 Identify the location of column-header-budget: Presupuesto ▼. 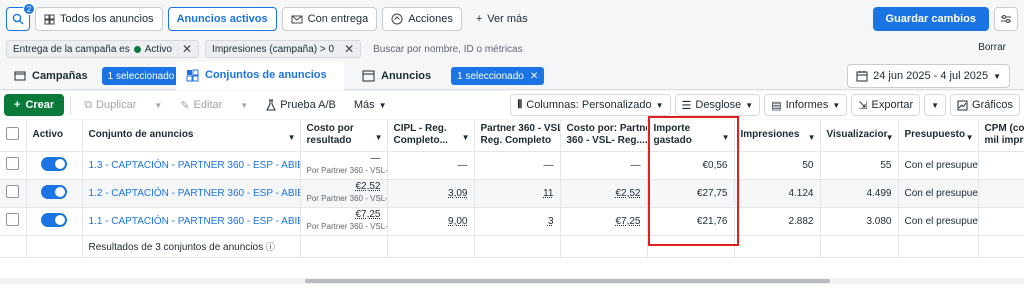
(938, 136).